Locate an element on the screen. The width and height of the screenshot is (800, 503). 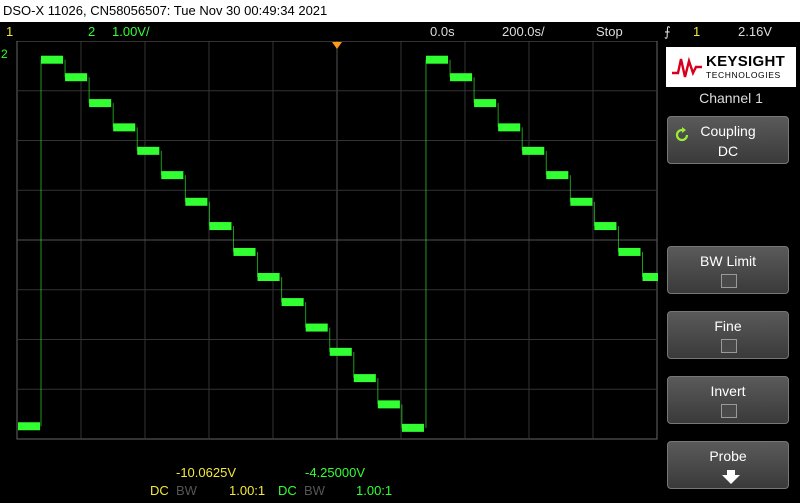
menu-title: Channel 1 is located at coordinates (731, 98).